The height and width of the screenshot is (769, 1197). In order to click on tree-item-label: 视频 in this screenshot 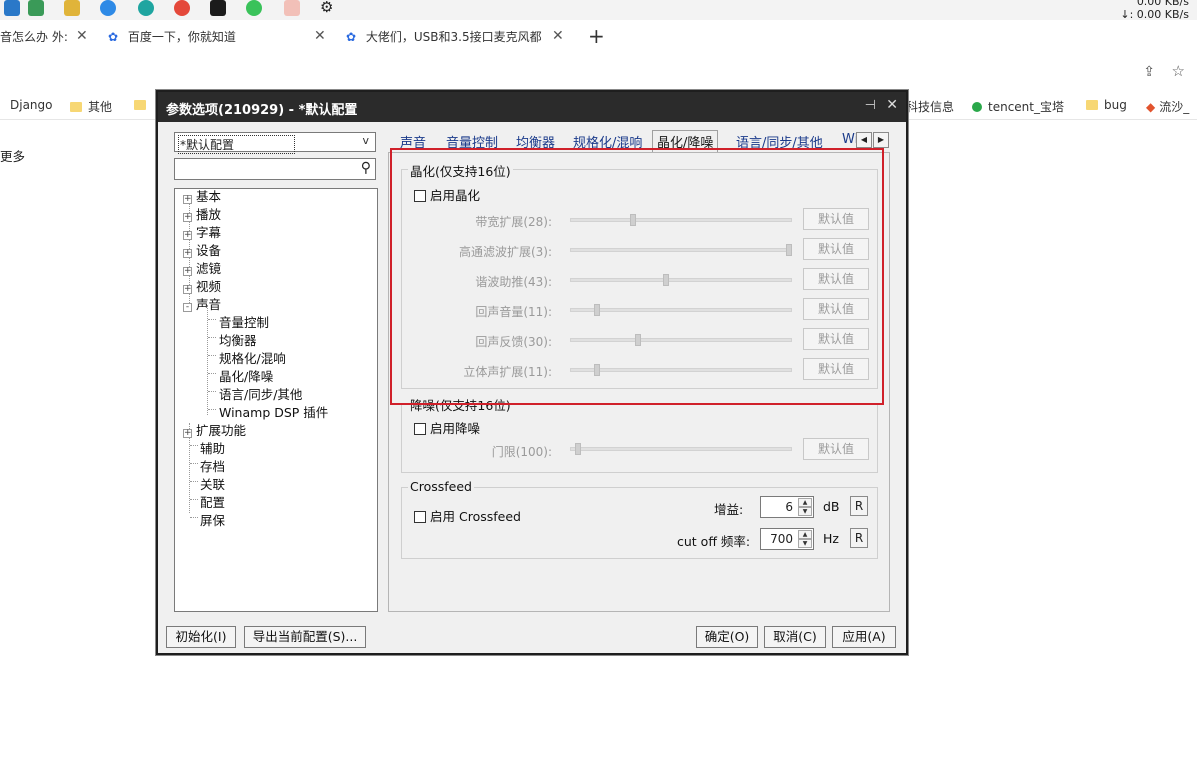, I will do `click(209, 286)`.